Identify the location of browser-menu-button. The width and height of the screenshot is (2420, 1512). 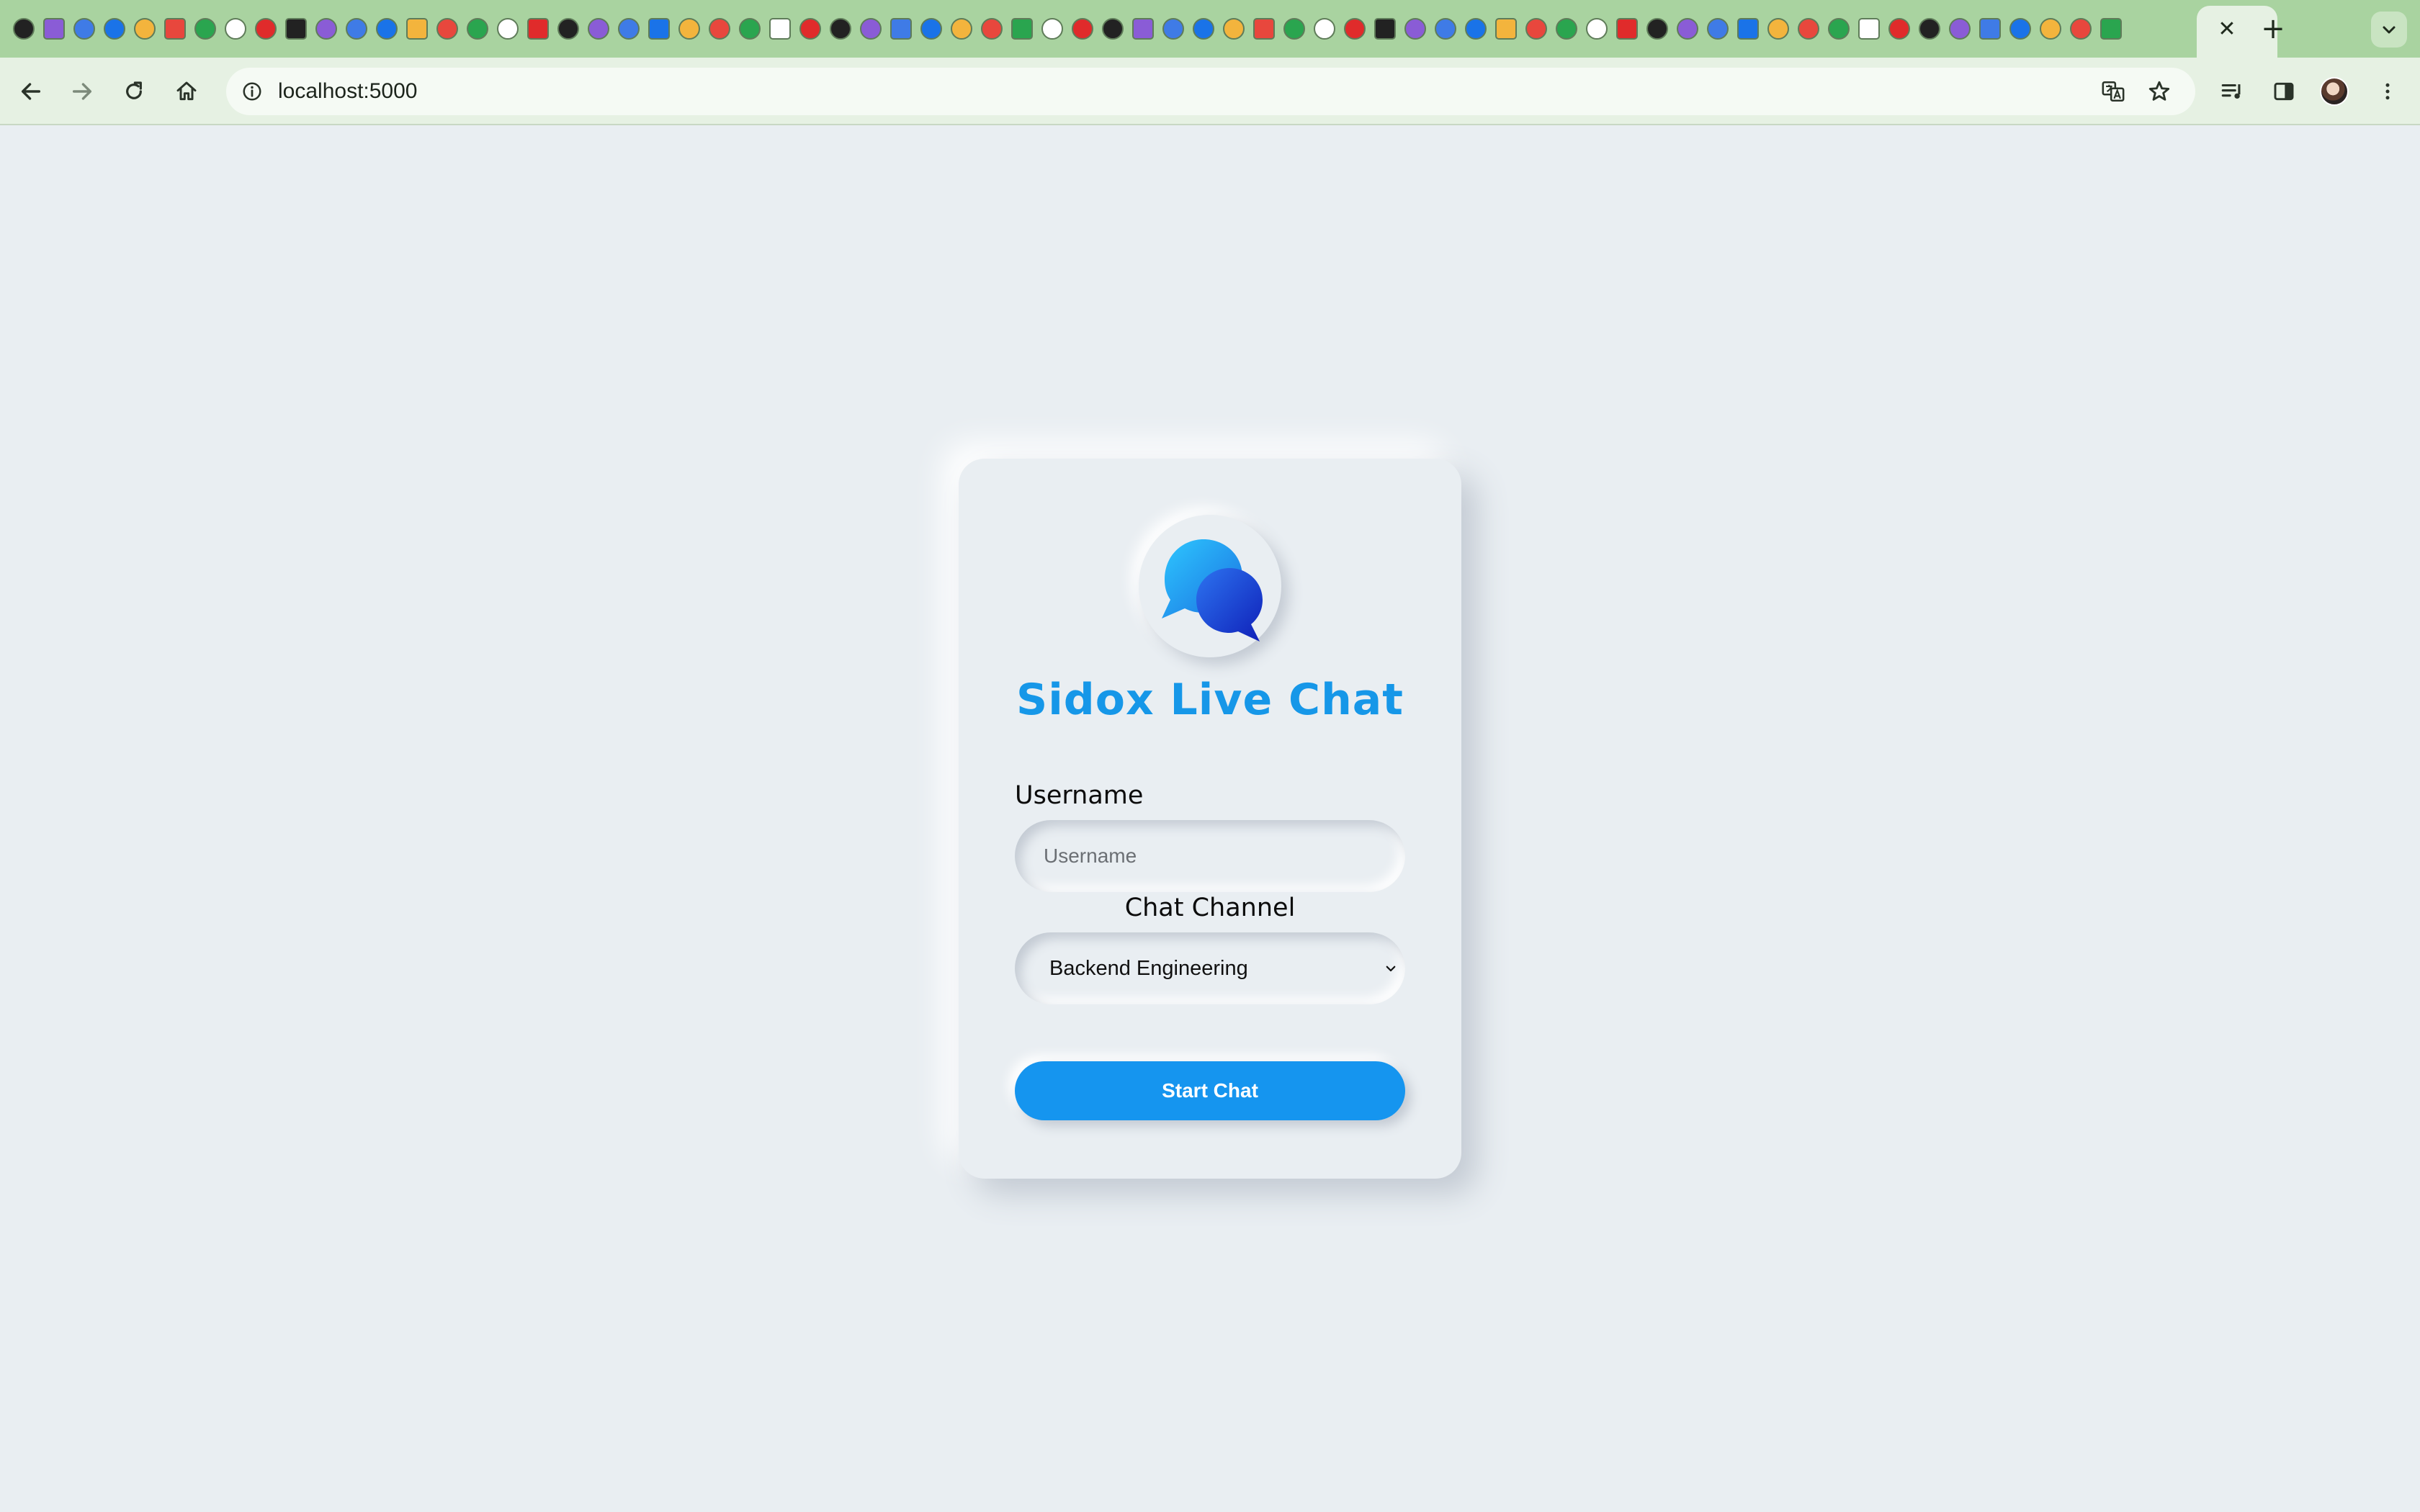
(2388, 91).